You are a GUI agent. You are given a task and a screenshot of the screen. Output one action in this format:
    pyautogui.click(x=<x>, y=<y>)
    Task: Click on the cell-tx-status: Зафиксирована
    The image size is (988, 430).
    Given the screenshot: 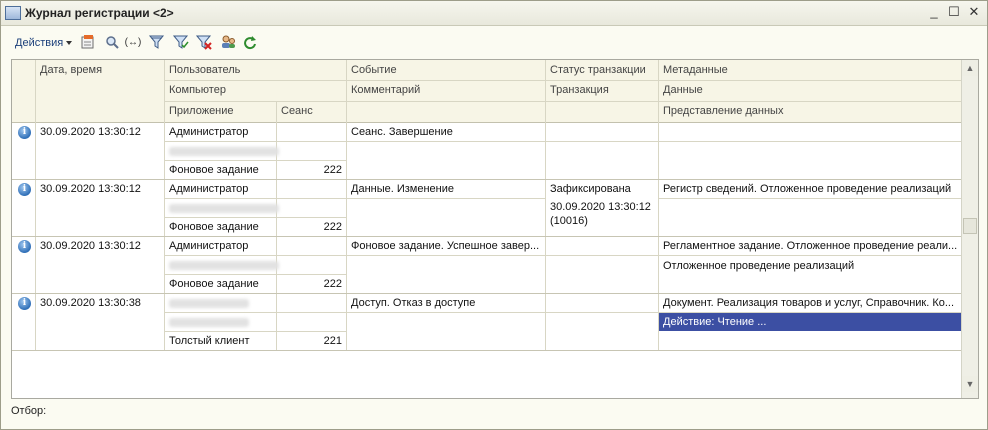 What is the action you would take?
    pyautogui.click(x=590, y=189)
    